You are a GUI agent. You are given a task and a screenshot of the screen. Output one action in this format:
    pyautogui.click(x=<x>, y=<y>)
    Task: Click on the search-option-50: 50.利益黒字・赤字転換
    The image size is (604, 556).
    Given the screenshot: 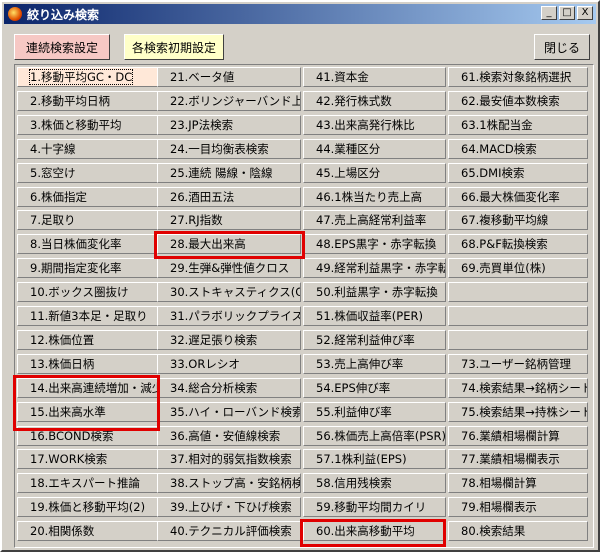 What is the action you would take?
    pyautogui.click(x=374, y=292)
    